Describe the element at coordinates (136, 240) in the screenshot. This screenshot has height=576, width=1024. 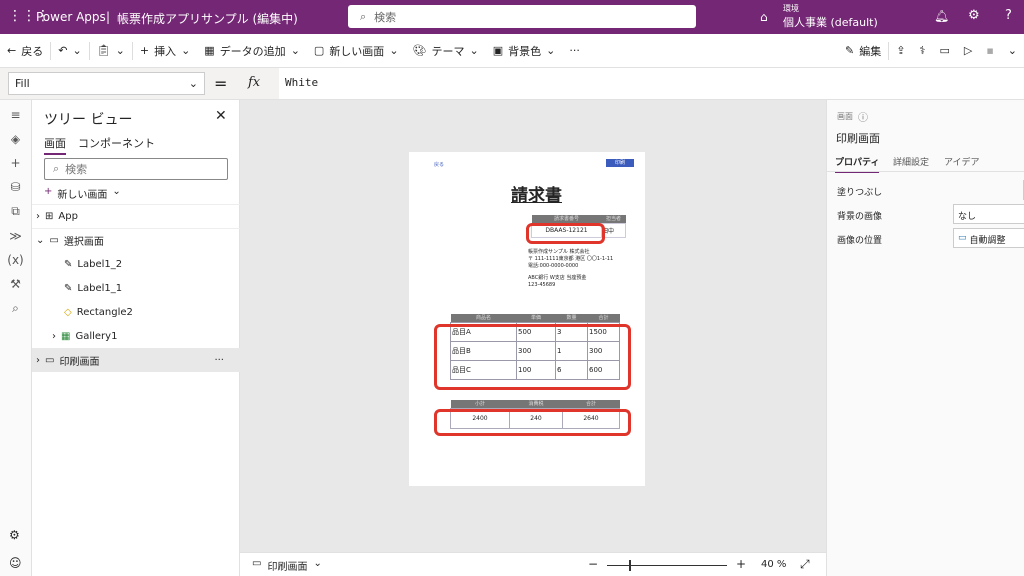
I see `tree-item-select-screen: ⌄ ▭ 選択画面` at that location.